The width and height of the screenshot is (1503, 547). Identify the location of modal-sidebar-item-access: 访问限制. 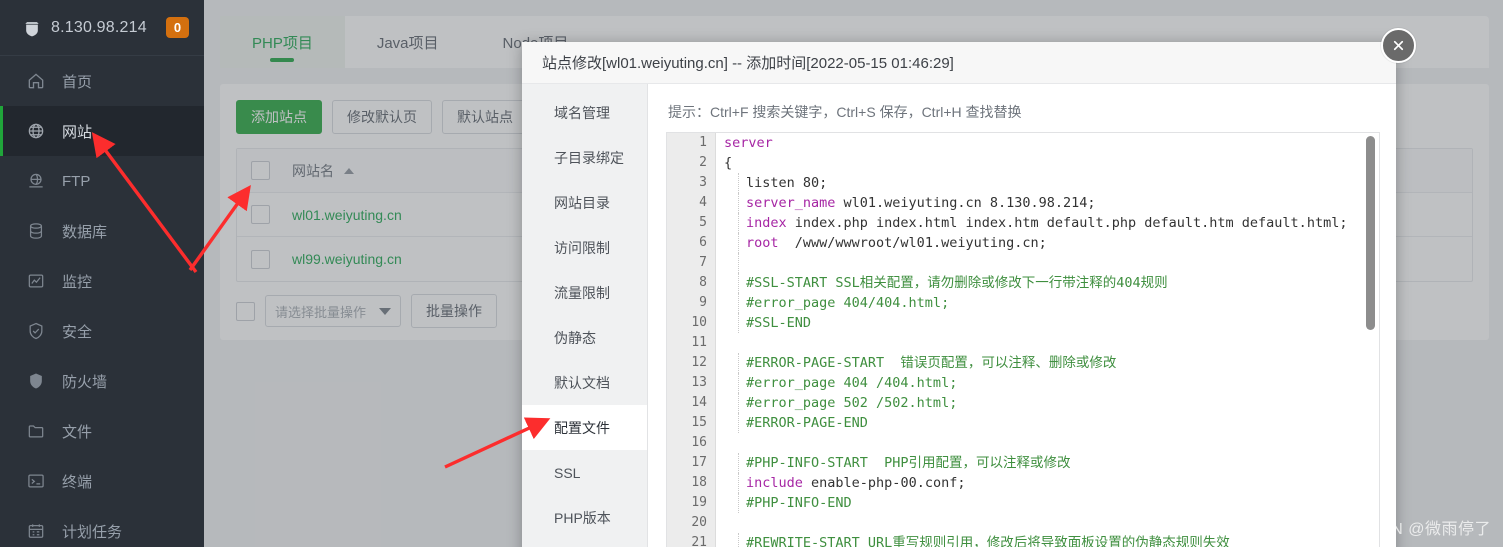
(584, 247).